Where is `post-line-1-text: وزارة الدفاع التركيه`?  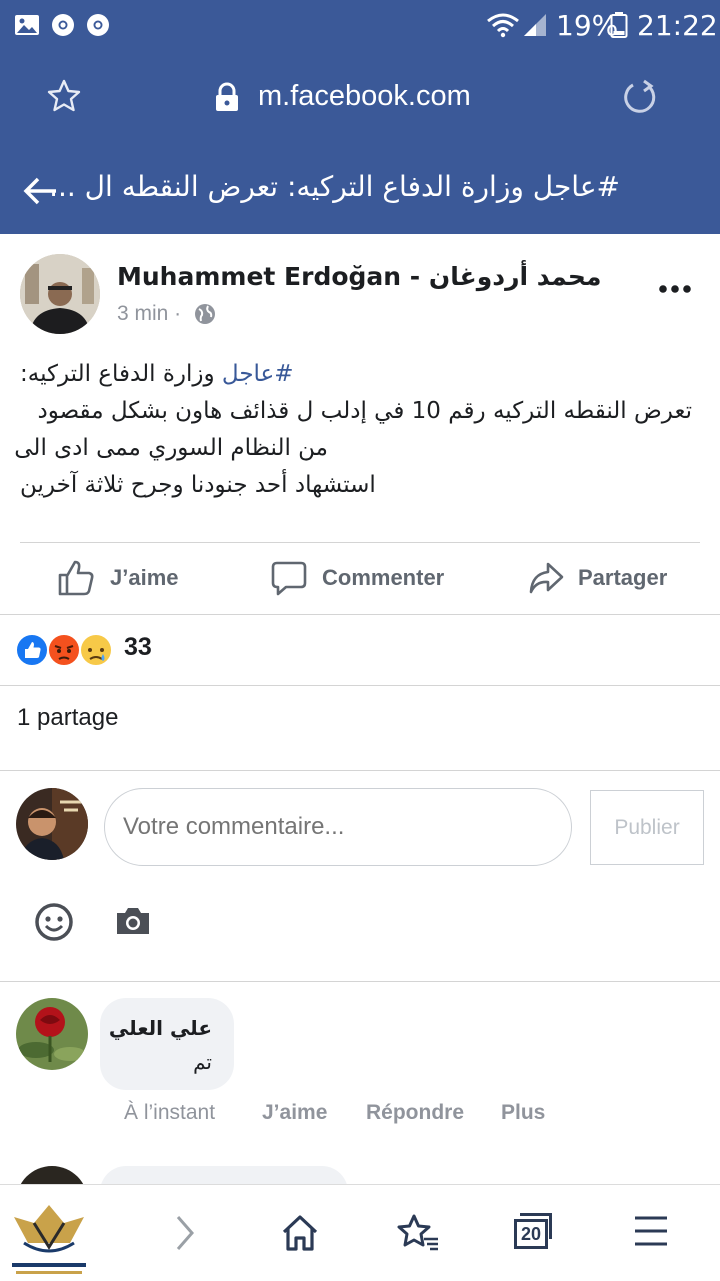 post-line-1-text: وزارة الدفاع التركيه is located at coordinates (121, 374).